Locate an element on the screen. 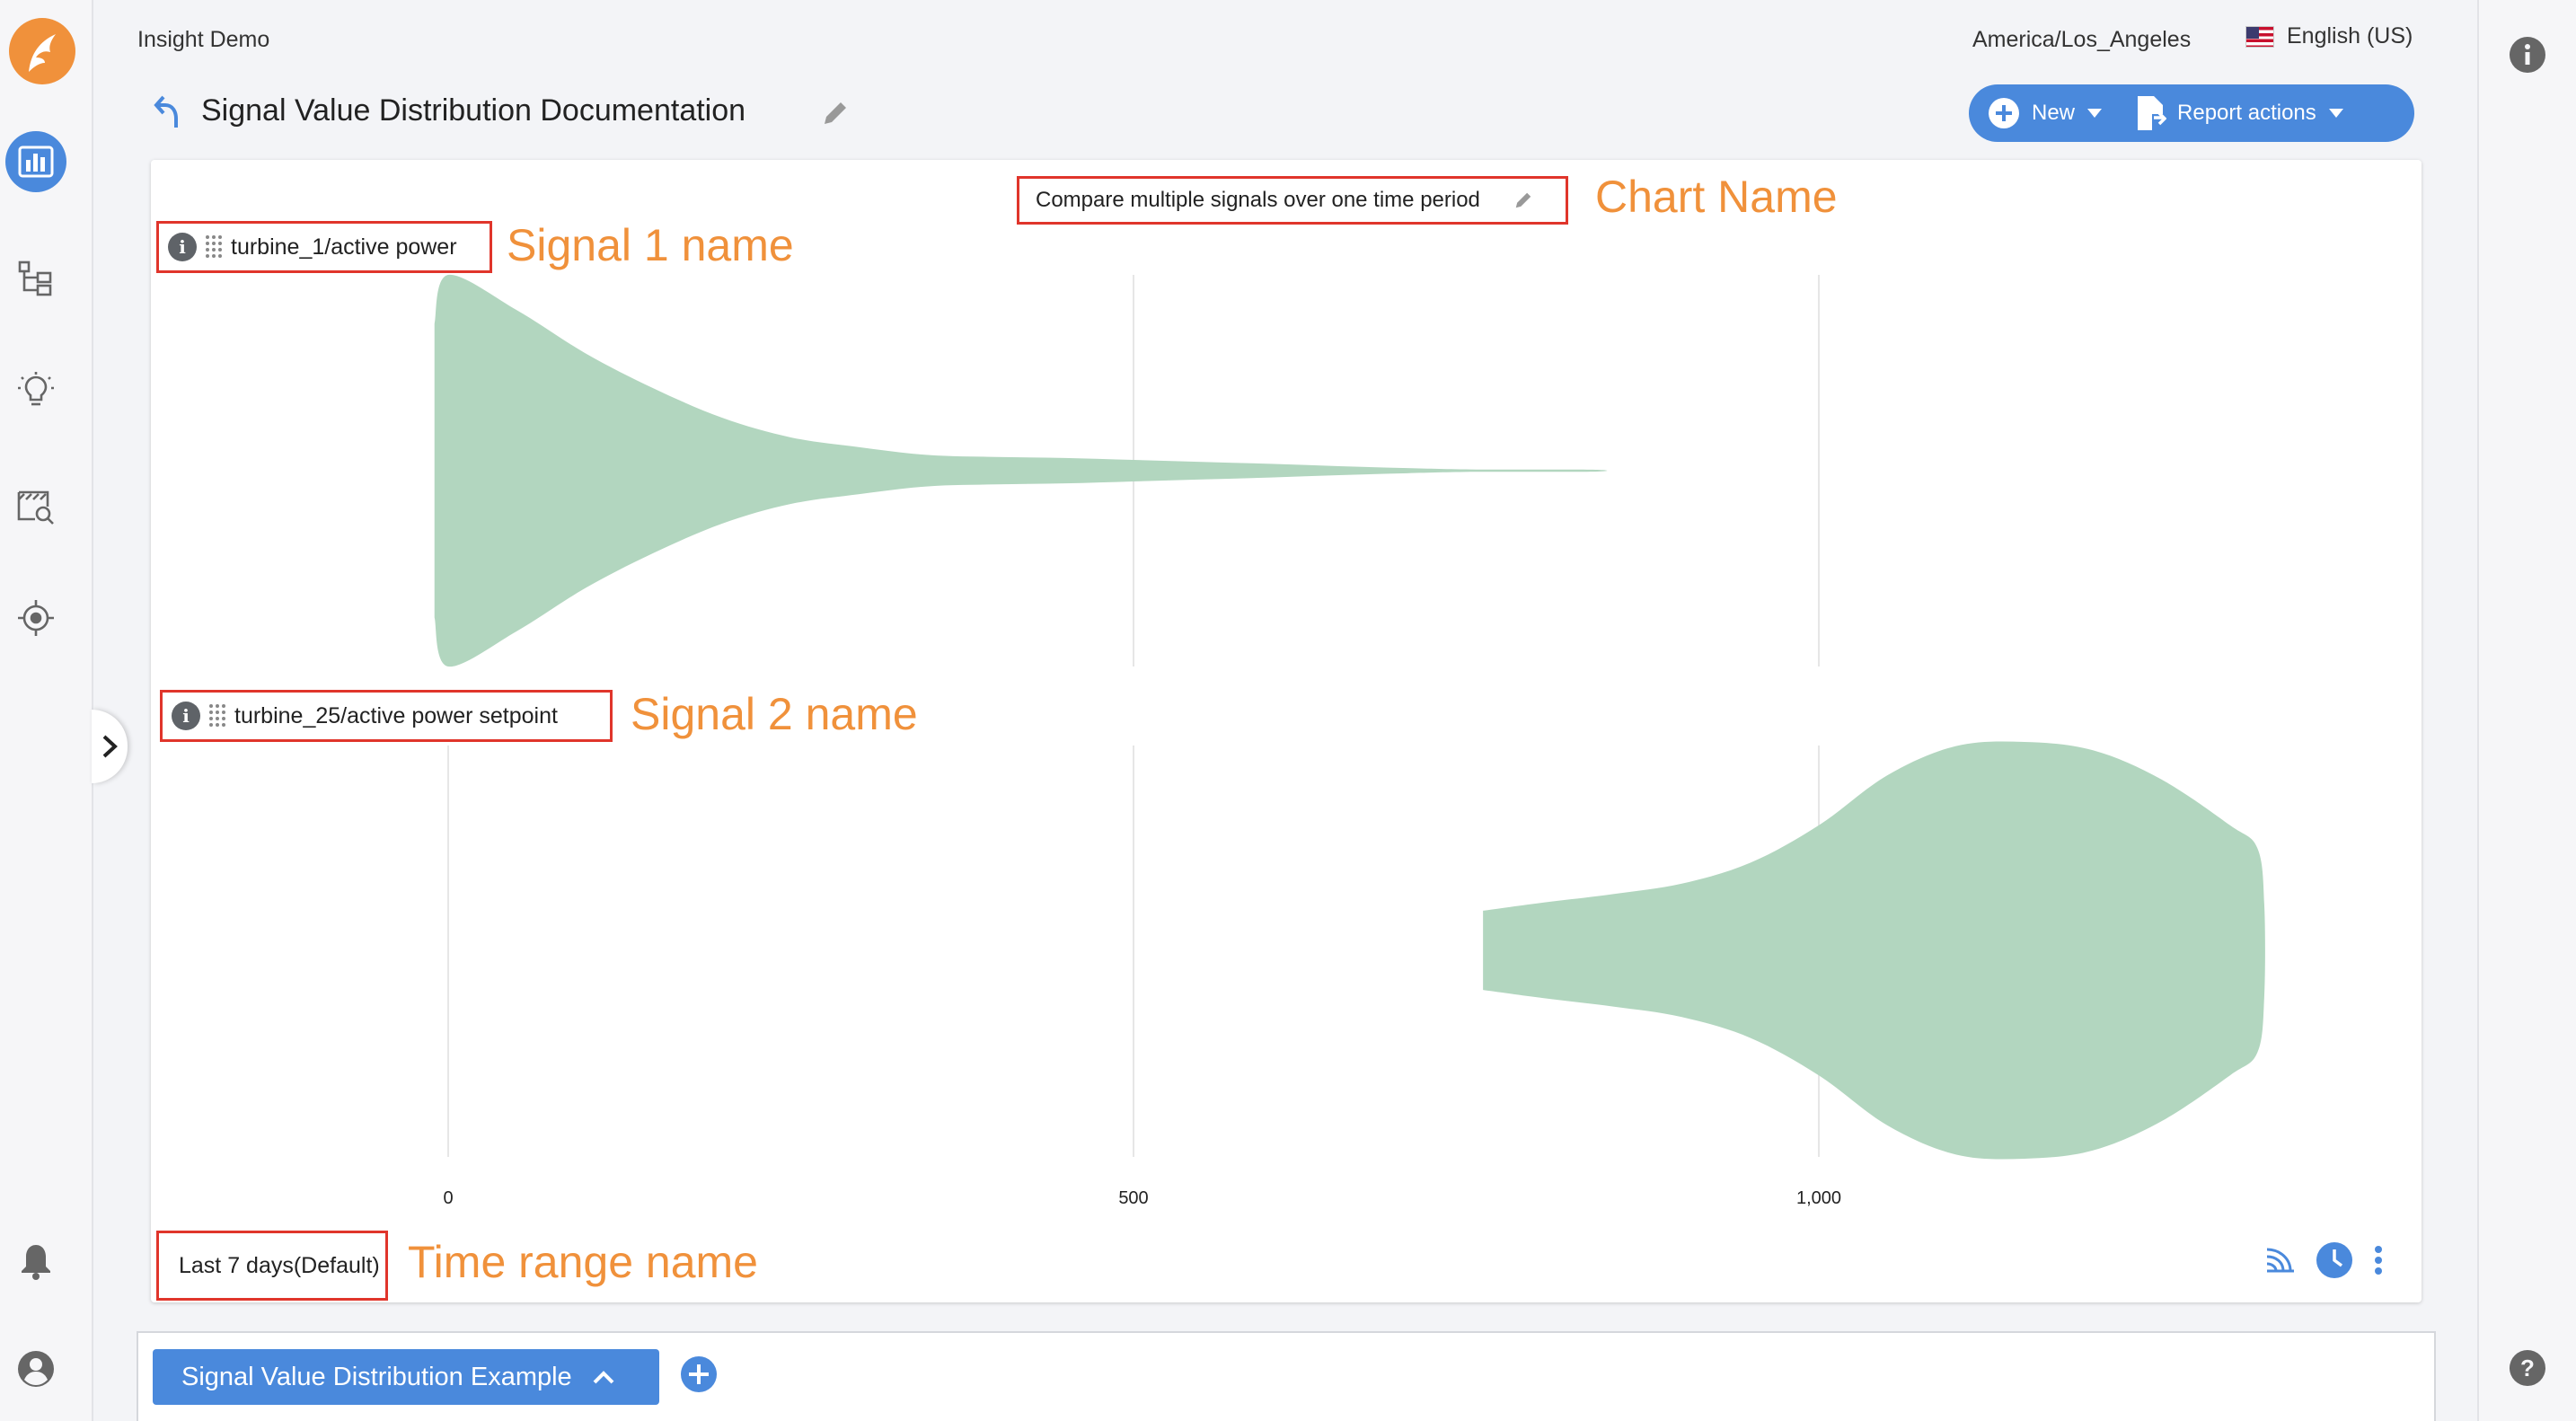  right-sidebar: ? is located at coordinates (2526, 710).